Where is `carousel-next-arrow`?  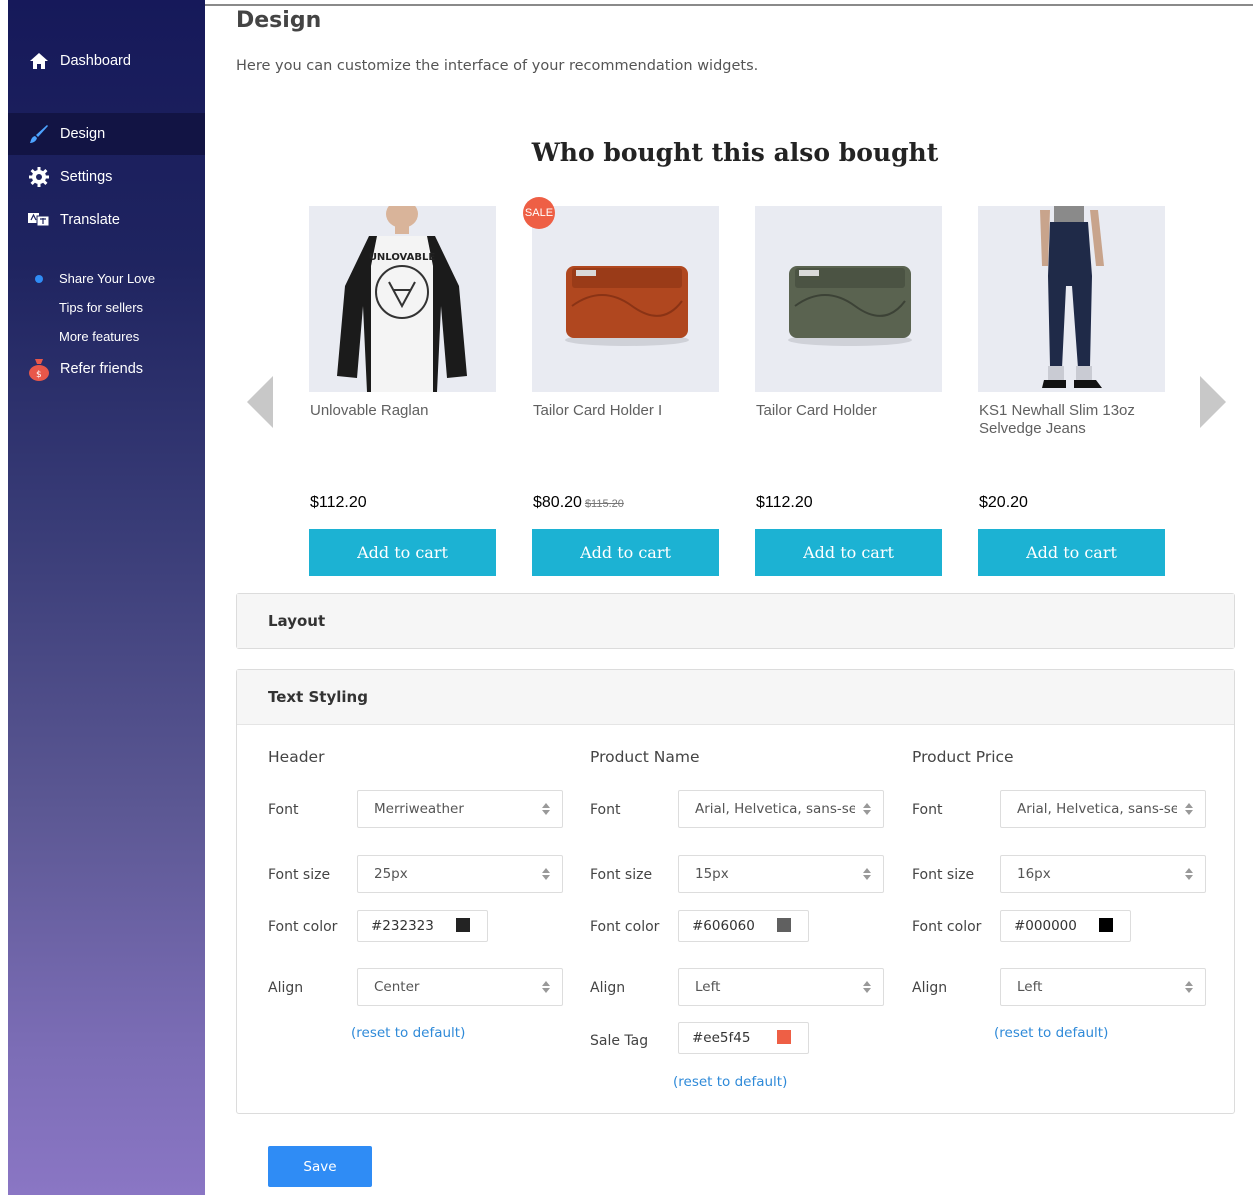 carousel-next-arrow is located at coordinates (1213, 402).